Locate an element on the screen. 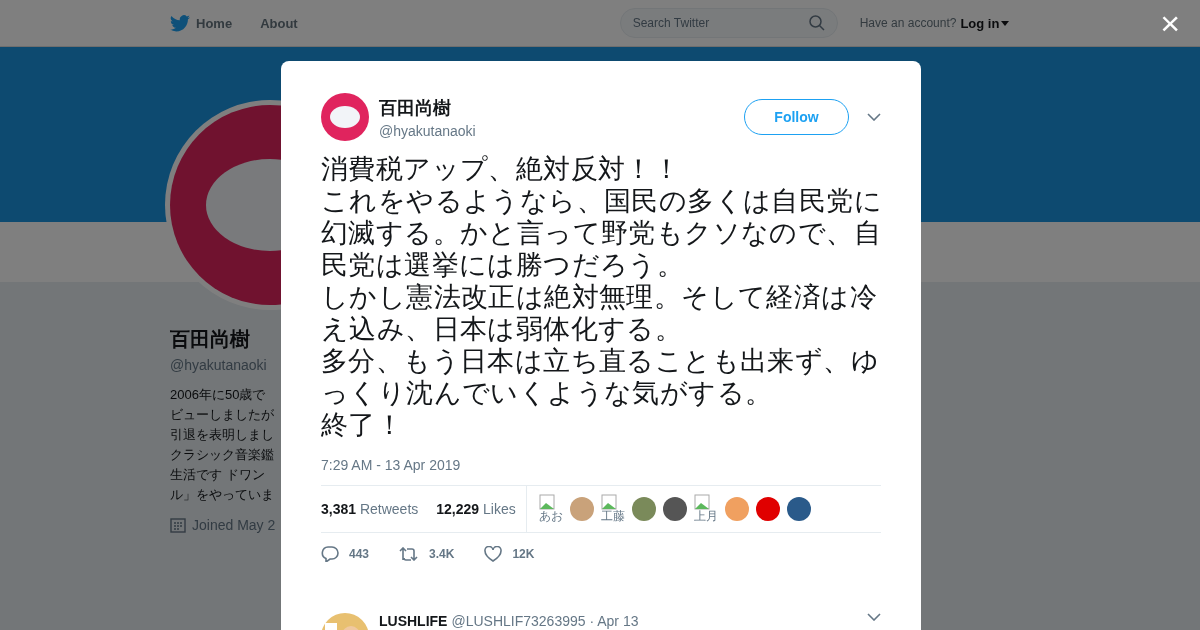 This screenshot has width=1200, height=630. search-icon is located at coordinates (816, 23).